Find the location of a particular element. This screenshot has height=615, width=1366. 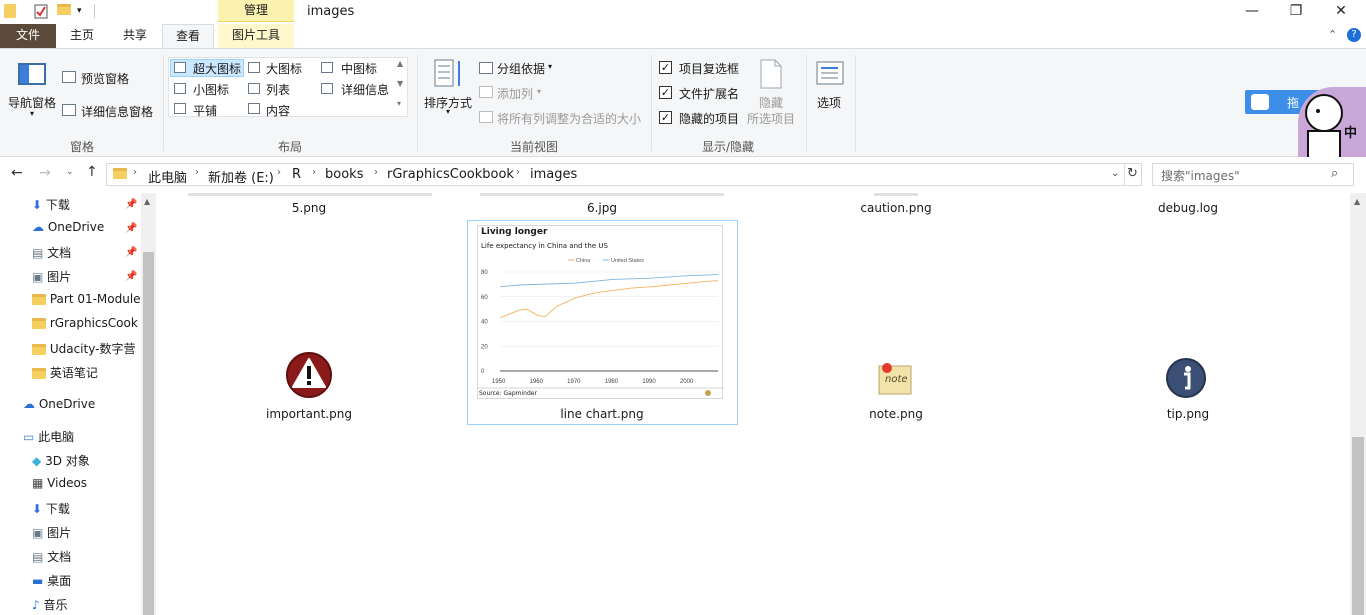

content-scrollbar-thumb is located at coordinates (1358, 526).